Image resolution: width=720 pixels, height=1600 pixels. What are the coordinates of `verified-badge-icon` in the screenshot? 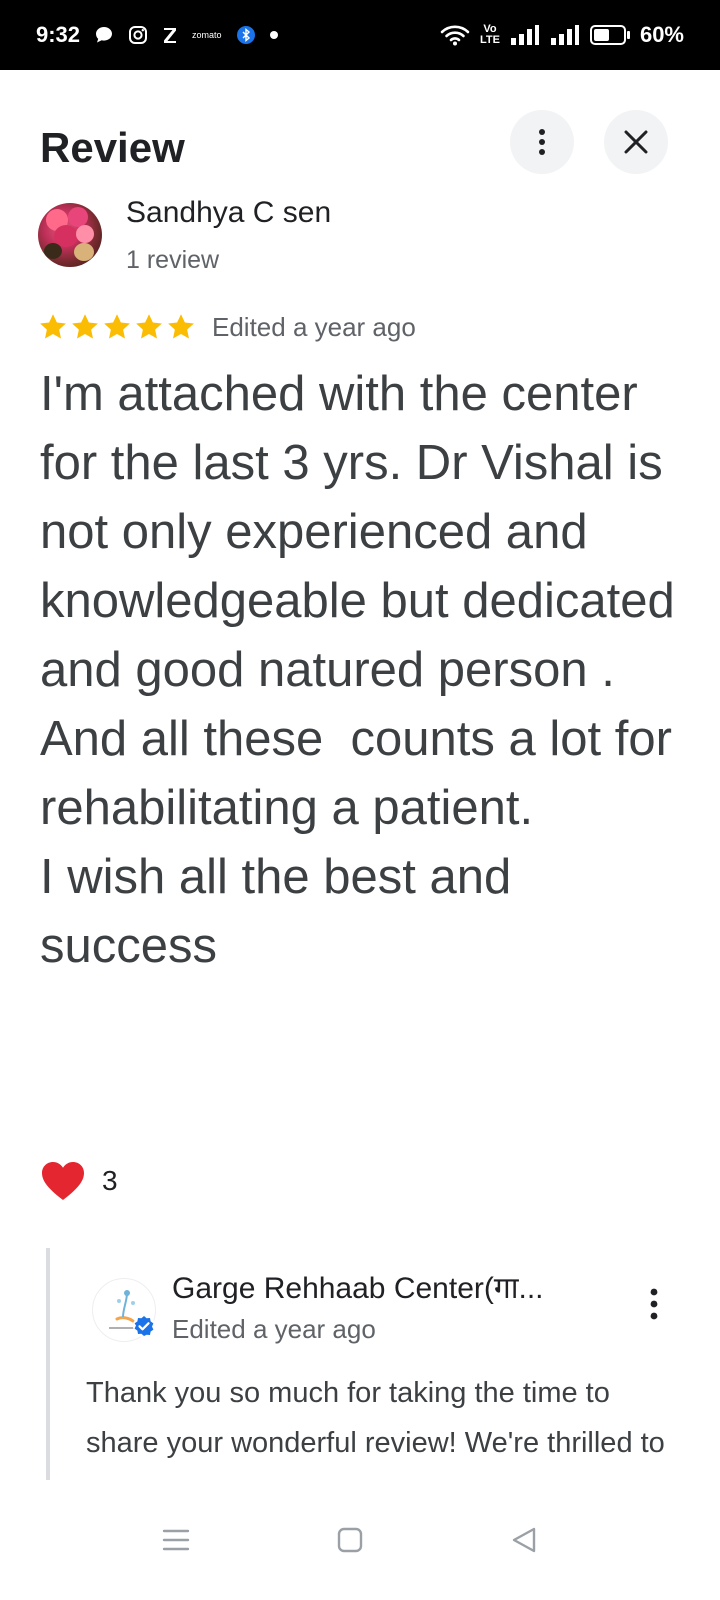 It's located at (144, 1326).